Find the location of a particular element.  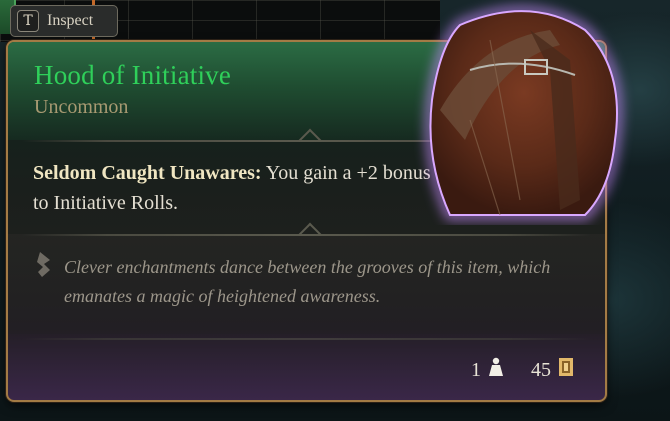

inspect-button: T Inspect is located at coordinates (64, 21).